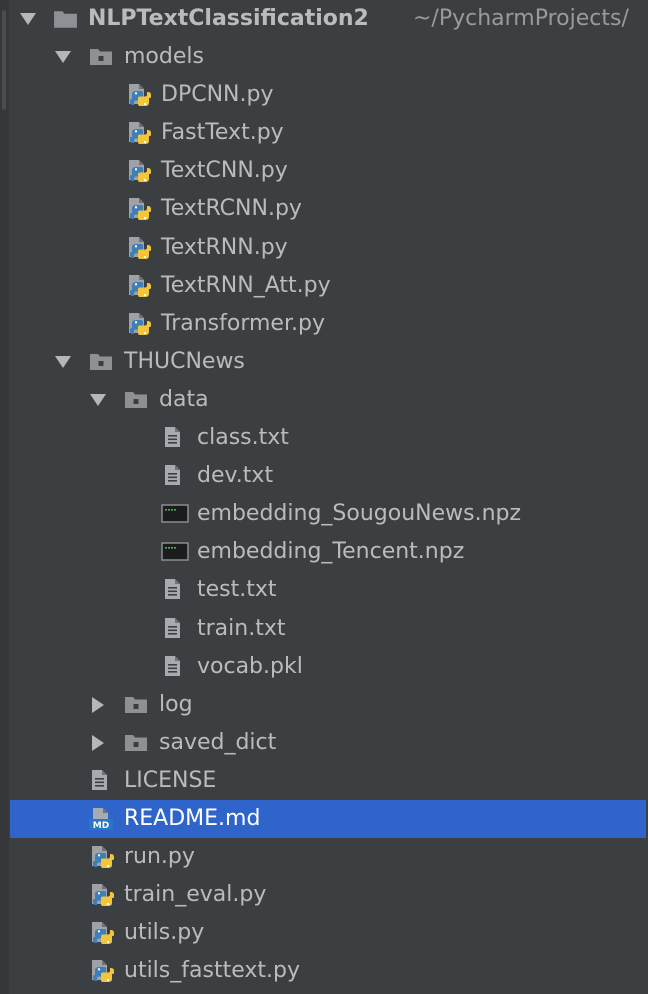 The height and width of the screenshot is (994, 648). Describe the element at coordinates (176, 704) in the screenshot. I see `tree-item-label: log` at that location.